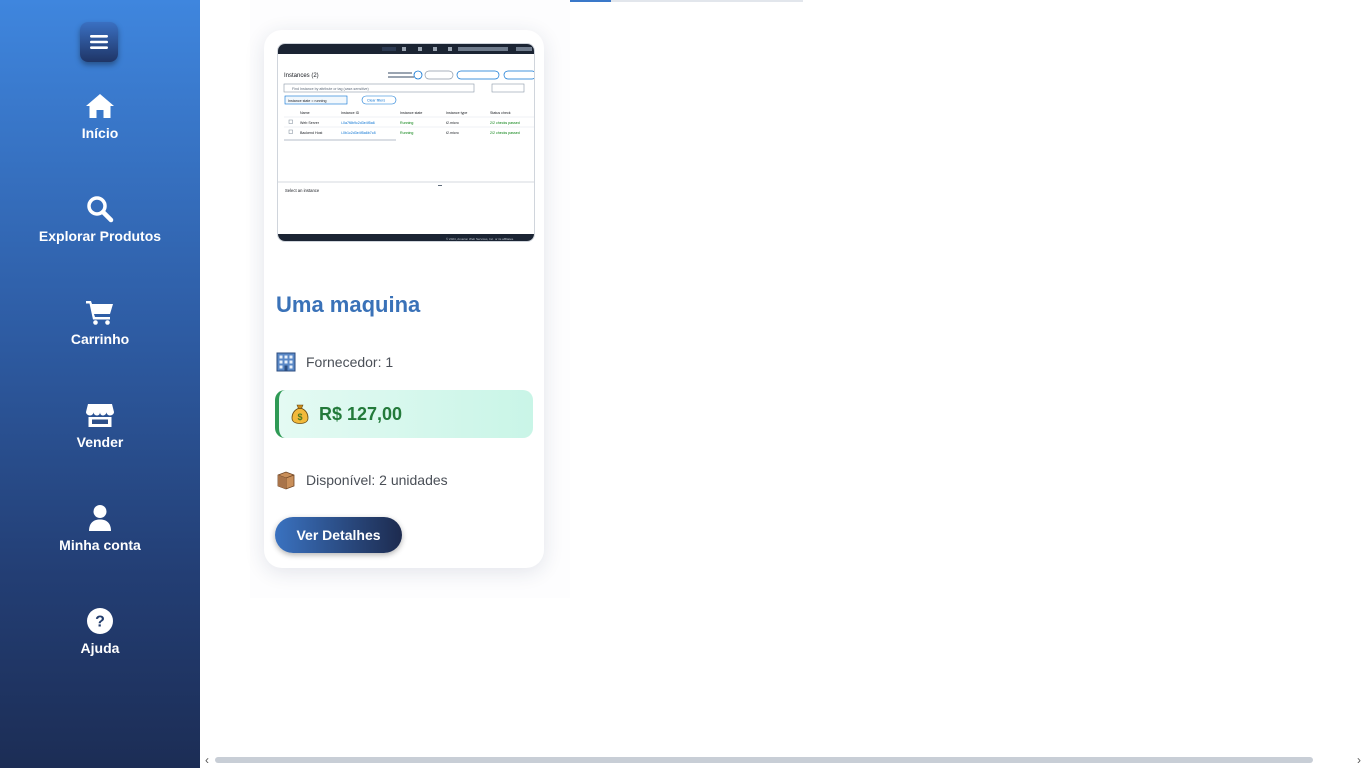 The width and height of the screenshot is (1366, 768). Describe the element at coordinates (348, 304) in the screenshot. I see `product-title: Uma maquina` at that location.